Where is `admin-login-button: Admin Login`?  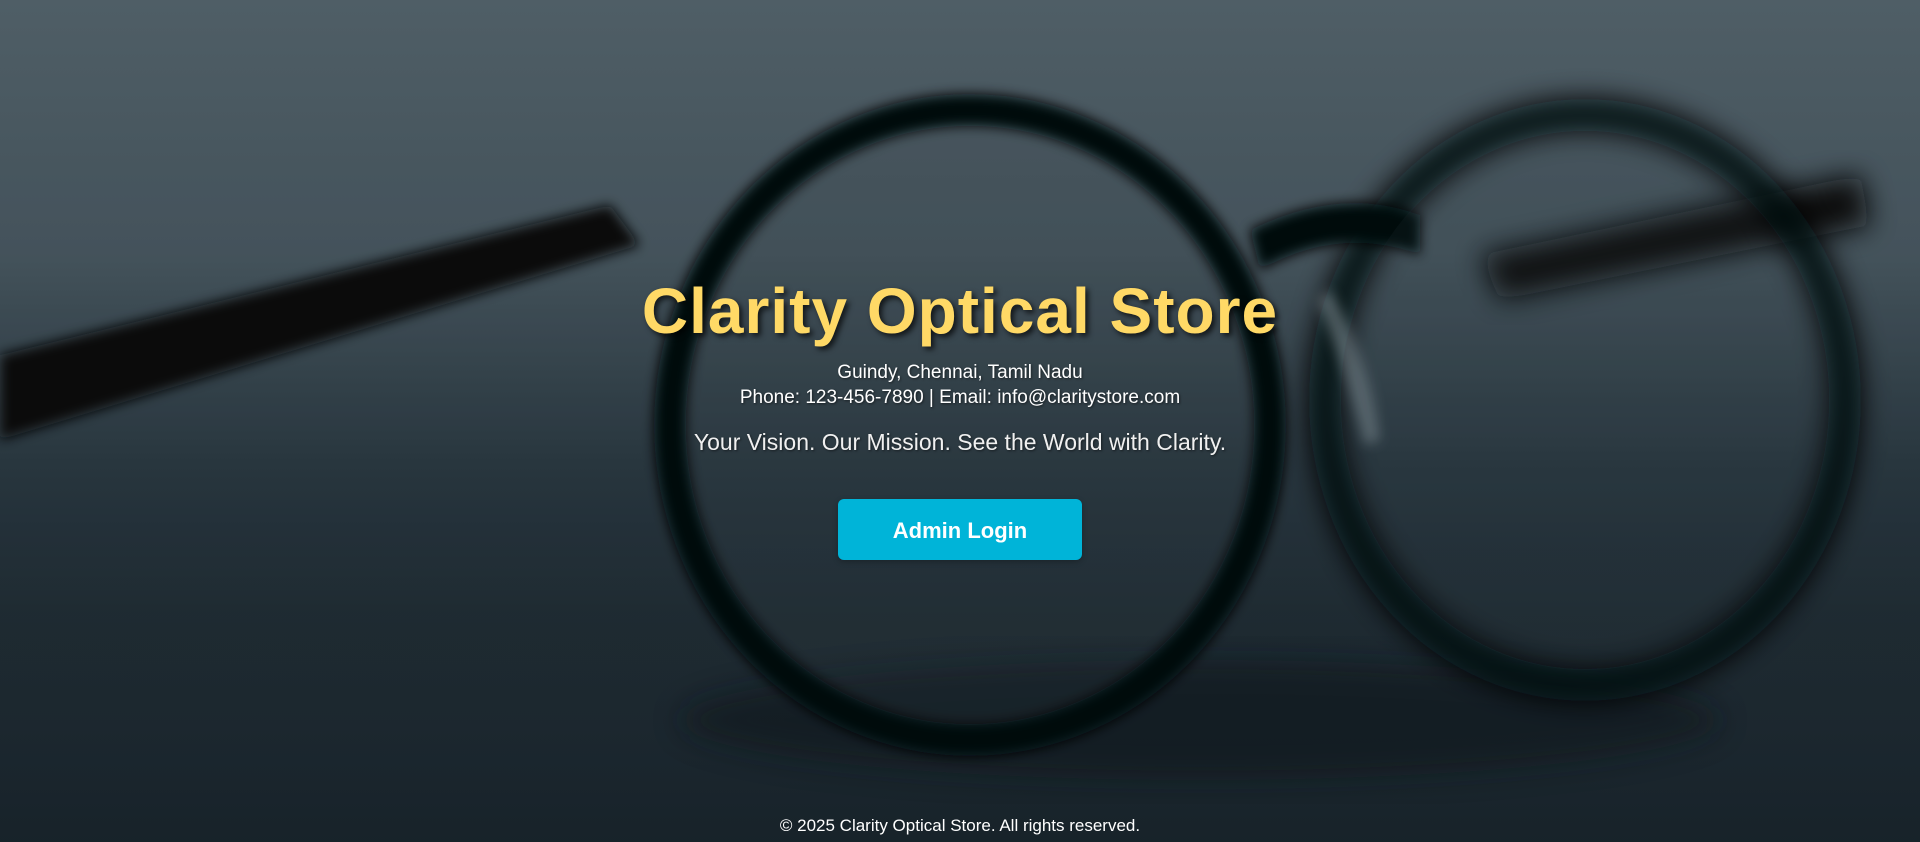 admin-login-button: Admin Login is located at coordinates (960, 529).